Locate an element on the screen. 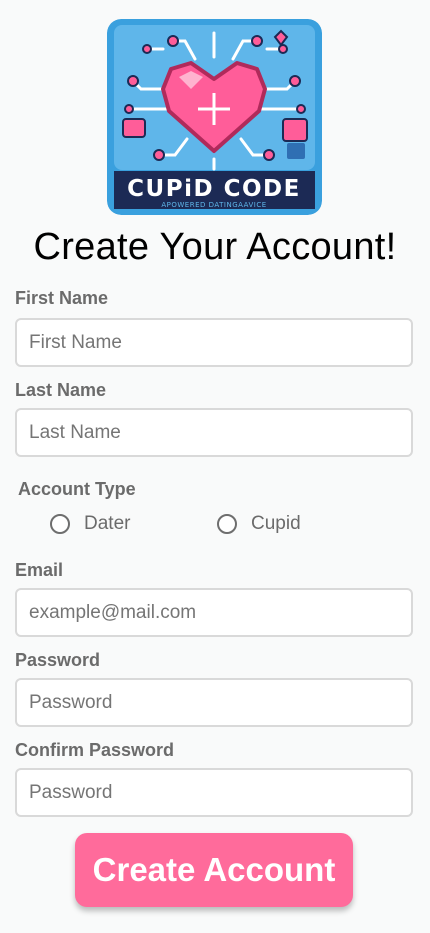 Image resolution: width=430 pixels, height=933 pixels. confirm-password-label: Confirm Password is located at coordinates (95, 750).